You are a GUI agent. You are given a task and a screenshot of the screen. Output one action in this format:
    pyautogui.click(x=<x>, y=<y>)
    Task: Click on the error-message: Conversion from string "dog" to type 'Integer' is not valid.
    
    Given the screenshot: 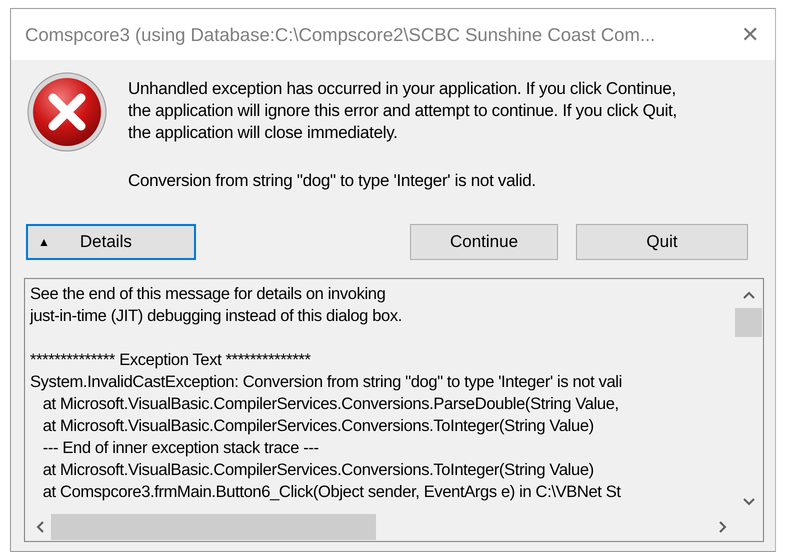 What is the action you would take?
    pyautogui.click(x=332, y=181)
    